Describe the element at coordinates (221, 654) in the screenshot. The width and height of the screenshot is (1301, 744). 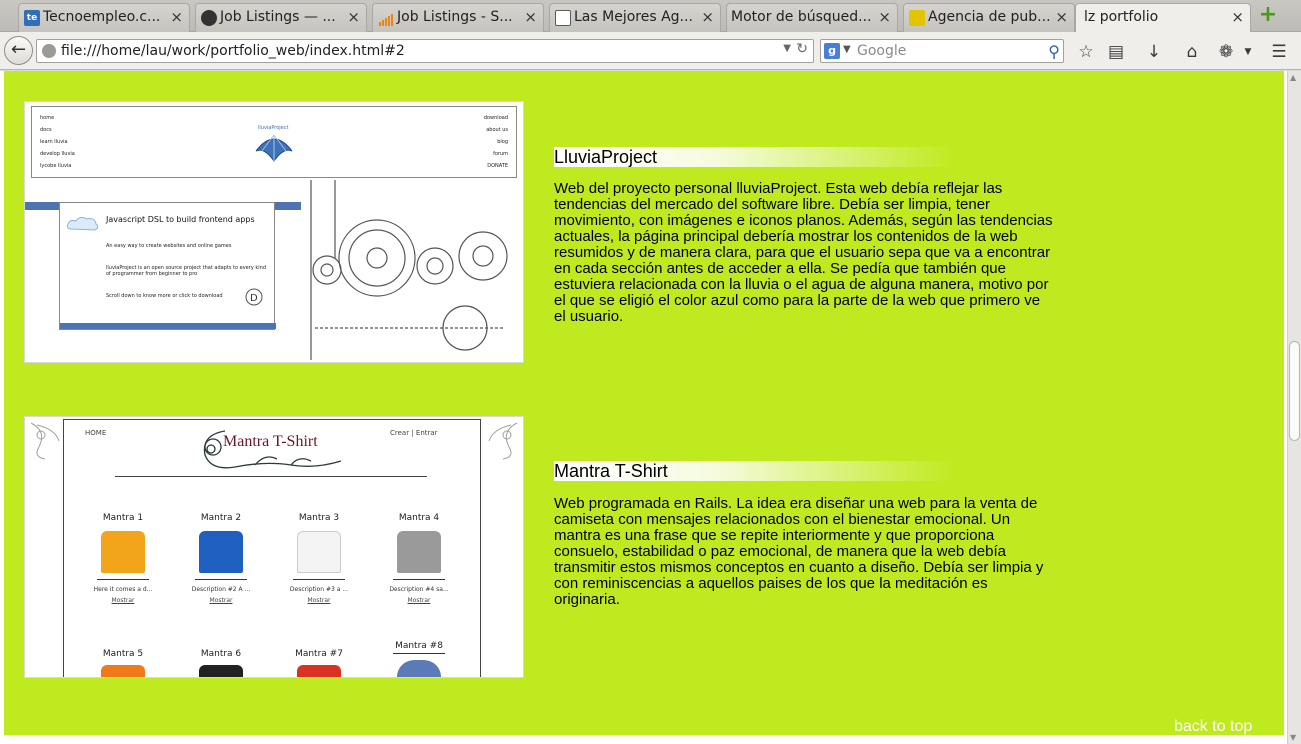
I see `product-name: Mantra 6` at that location.